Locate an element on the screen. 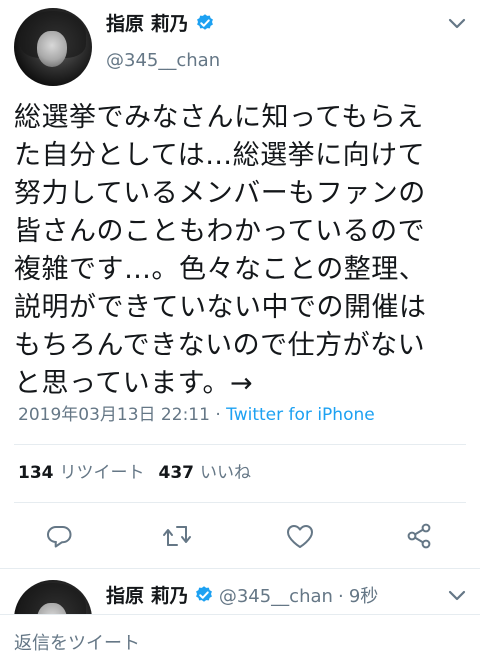 The height and width of the screenshot is (669, 480). retweet-icon is located at coordinates (177, 536).